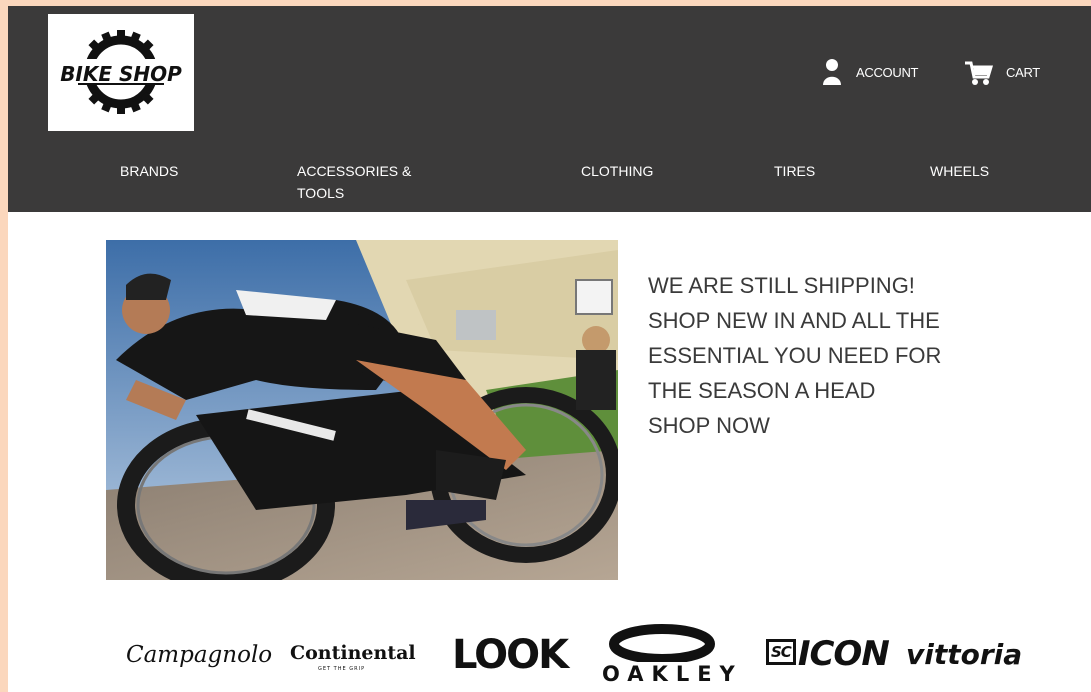  I want to click on oakley-wordmark: OAKLEY, so click(672, 674).